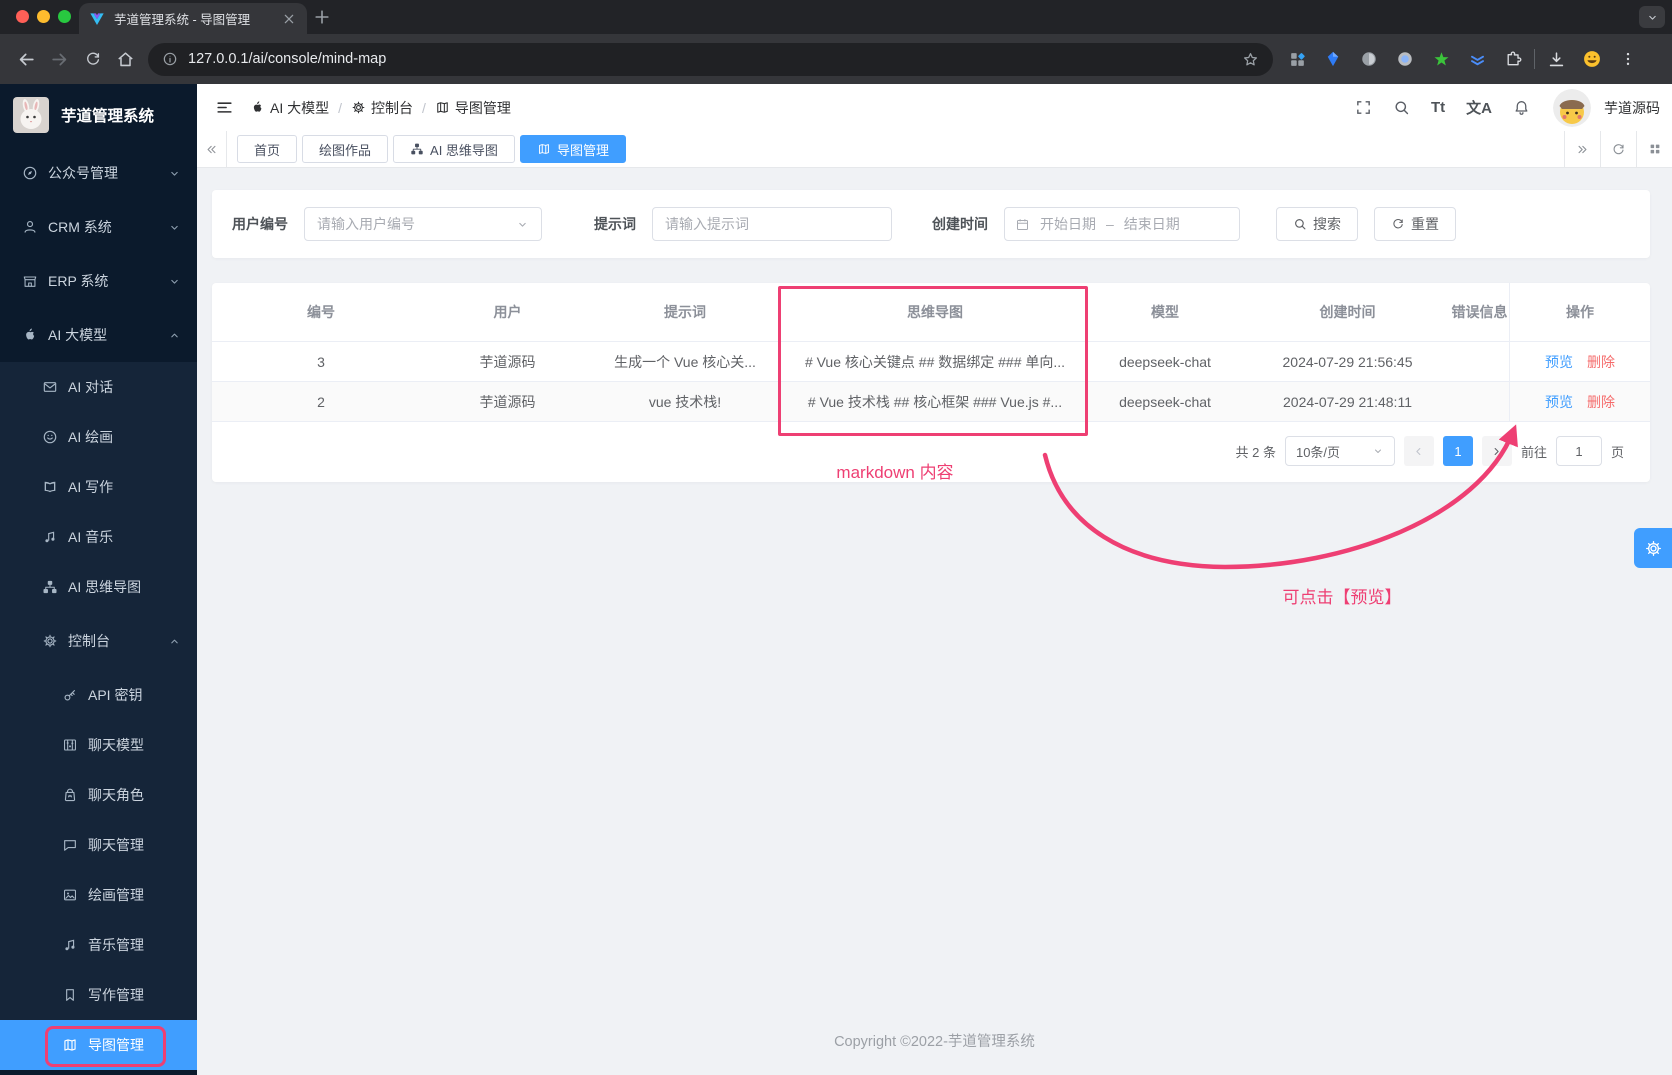 This screenshot has width=1672, height=1075. What do you see at coordinates (1533, 452) in the screenshot?
I see `goto-label: 前往` at bounding box center [1533, 452].